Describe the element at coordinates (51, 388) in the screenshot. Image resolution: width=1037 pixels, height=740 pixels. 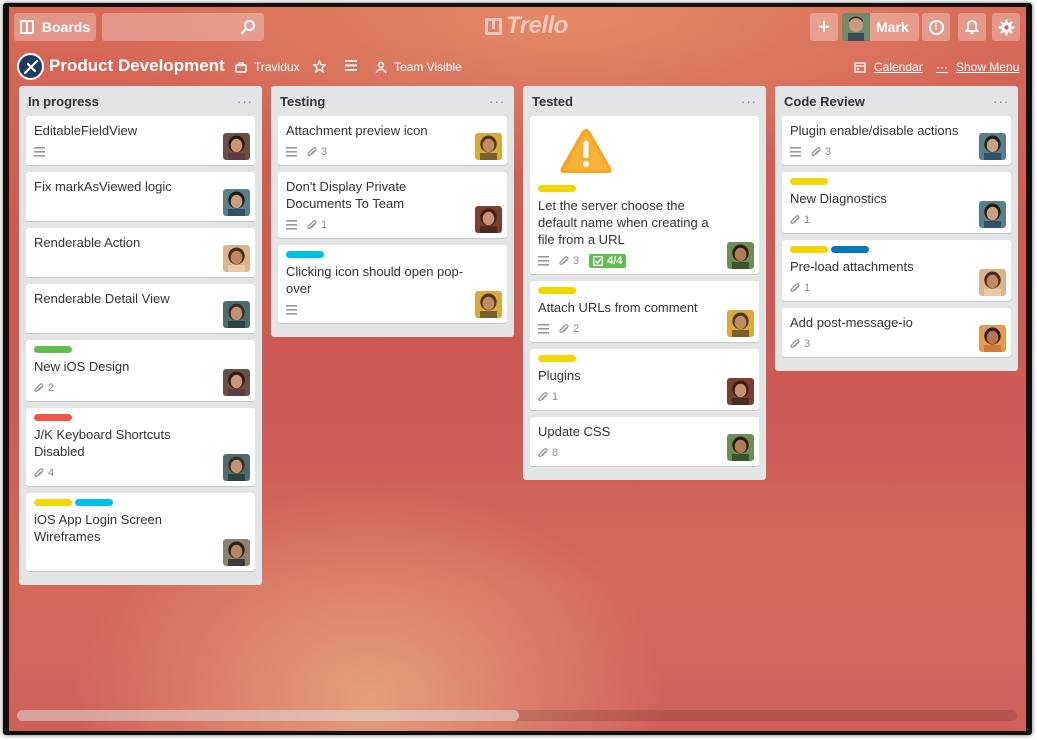
I see `attachment-count: 2` at that location.